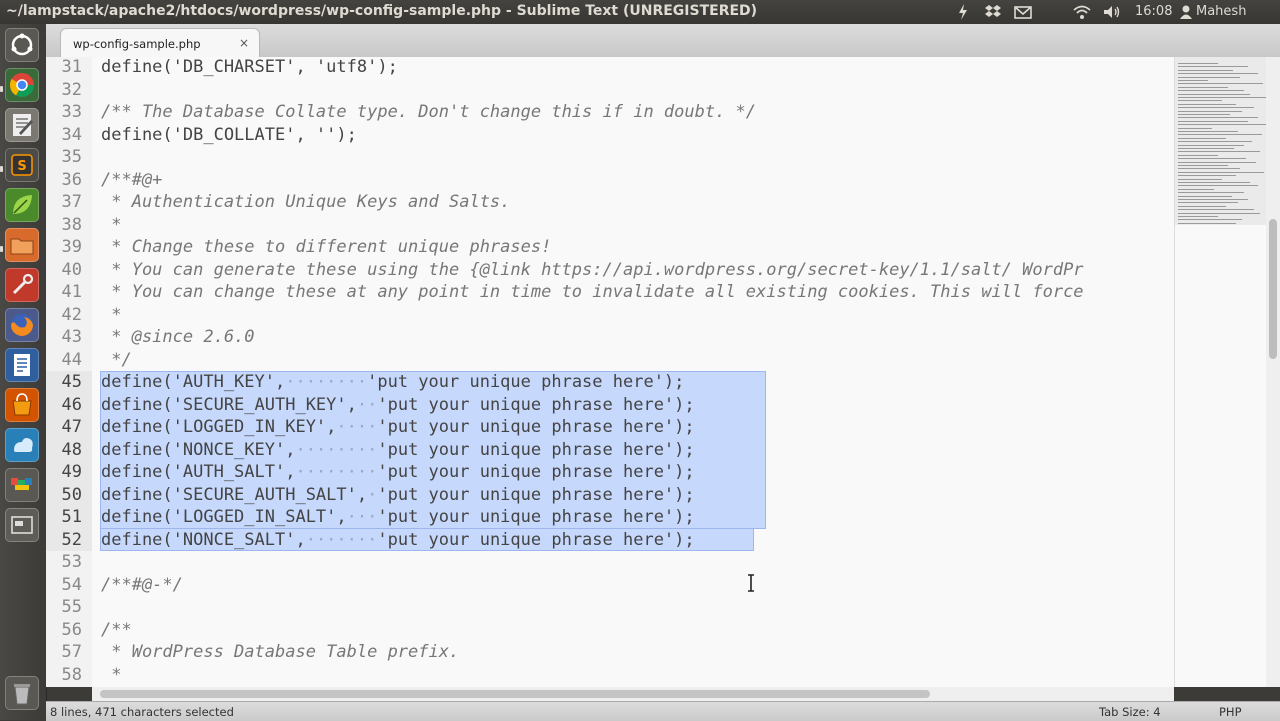  I want to click on mail-icon, so click(1023, 12).